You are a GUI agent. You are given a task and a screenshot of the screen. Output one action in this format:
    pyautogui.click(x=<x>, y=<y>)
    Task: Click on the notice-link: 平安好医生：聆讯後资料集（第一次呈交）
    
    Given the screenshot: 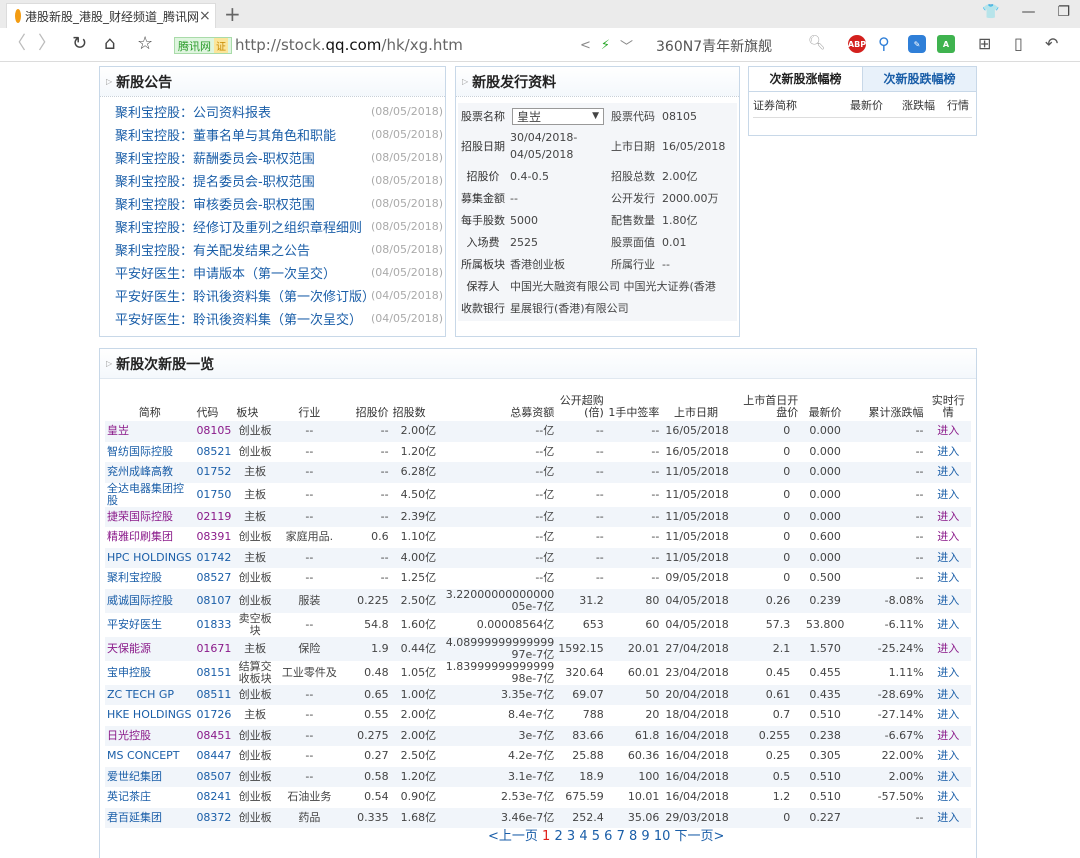 What is the action you would take?
    pyautogui.click(x=238, y=318)
    